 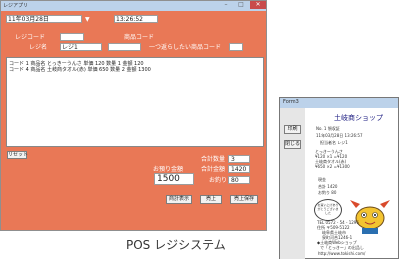 What do you see at coordinates (213, 159) in the screenshot?
I see `total-qty-label: 合計数量` at bounding box center [213, 159].